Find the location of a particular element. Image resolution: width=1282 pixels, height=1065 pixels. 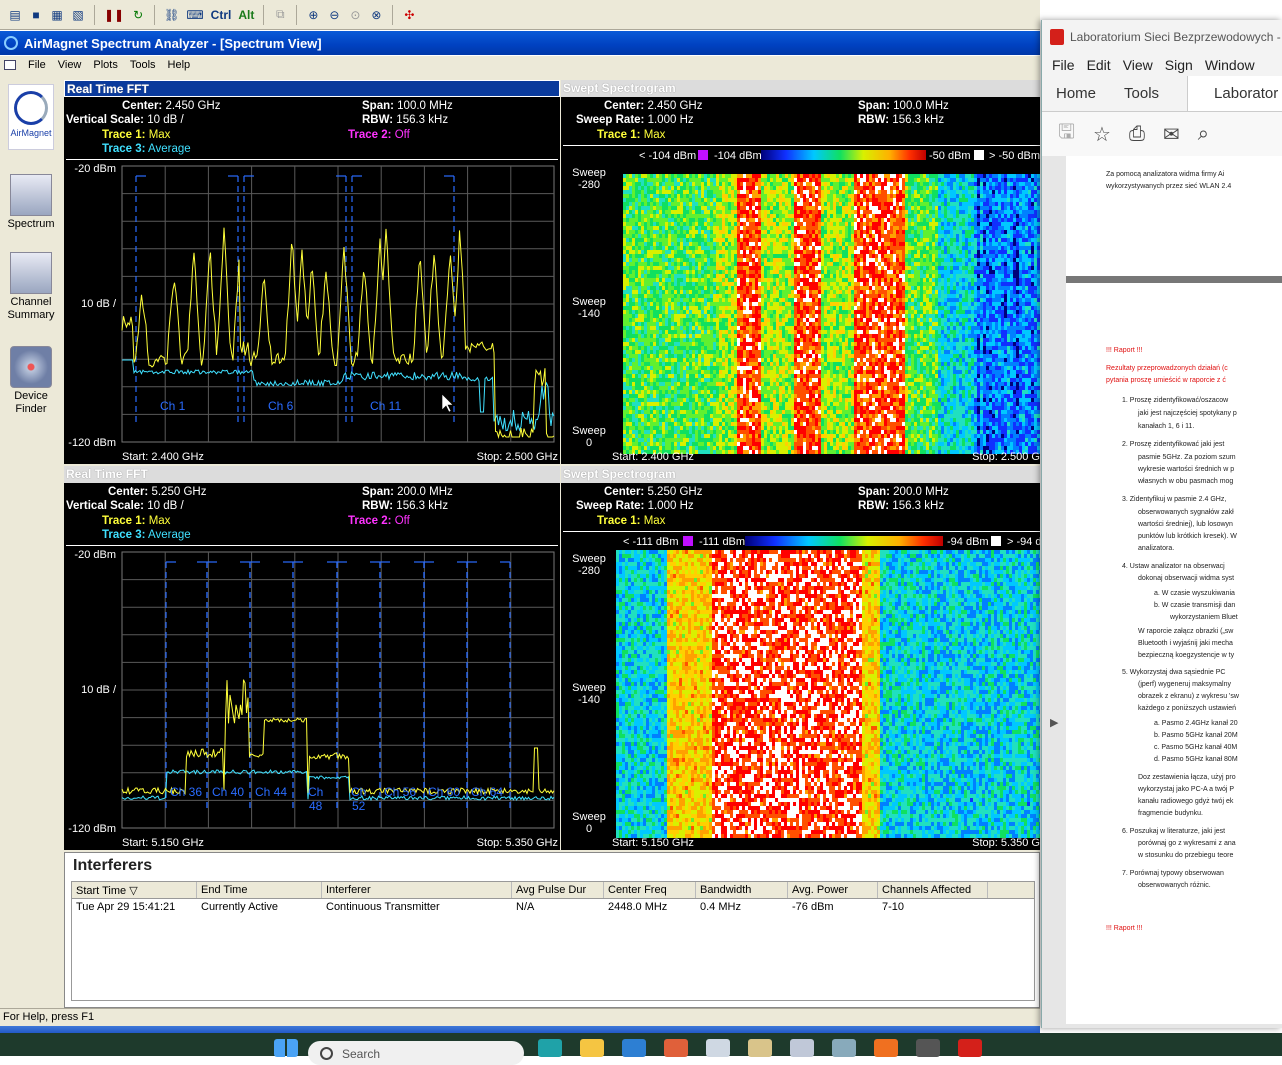

menu-tools: Tools is located at coordinates (143, 65).